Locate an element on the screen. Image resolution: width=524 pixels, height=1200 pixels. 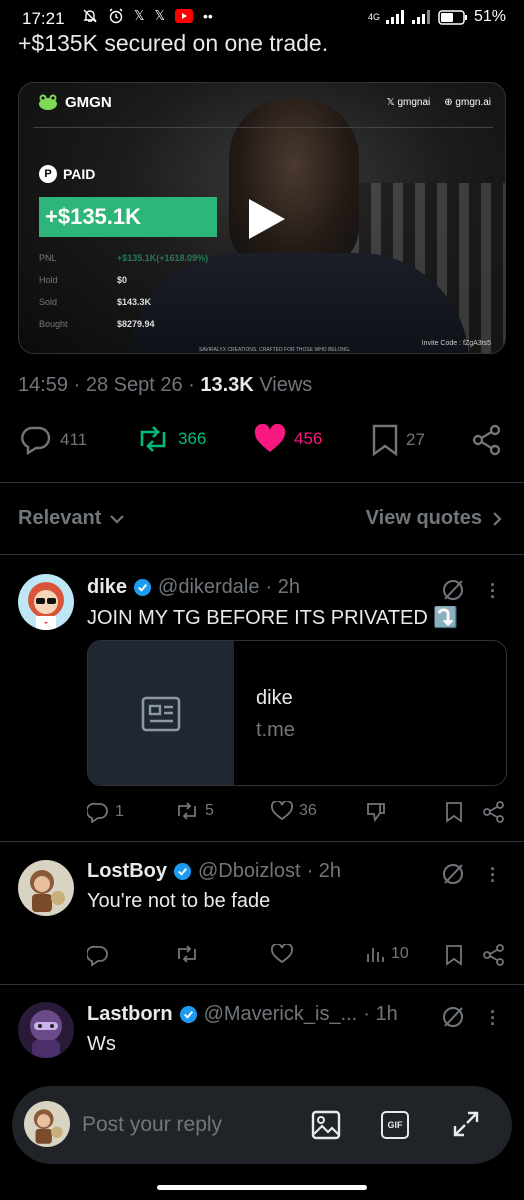
like-button is located at coordinates (282, 954).